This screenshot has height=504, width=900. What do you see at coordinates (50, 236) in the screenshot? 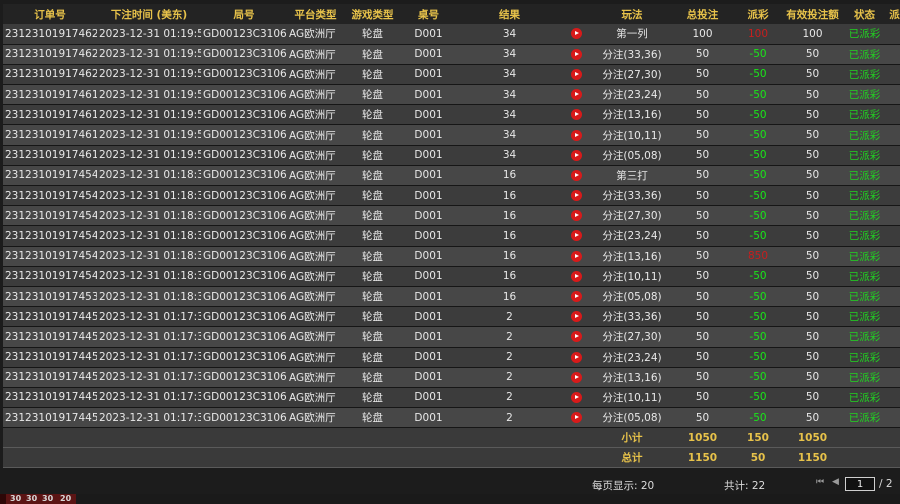
I see `order-id-cell: 231231019174542` at bounding box center [50, 236].